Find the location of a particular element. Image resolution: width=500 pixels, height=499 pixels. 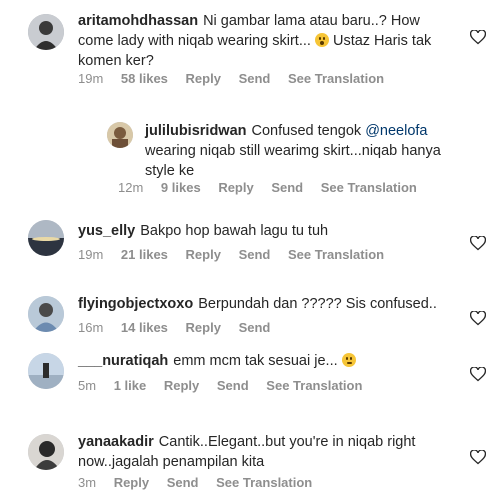

astonished-face-icon is located at coordinates (321, 40).